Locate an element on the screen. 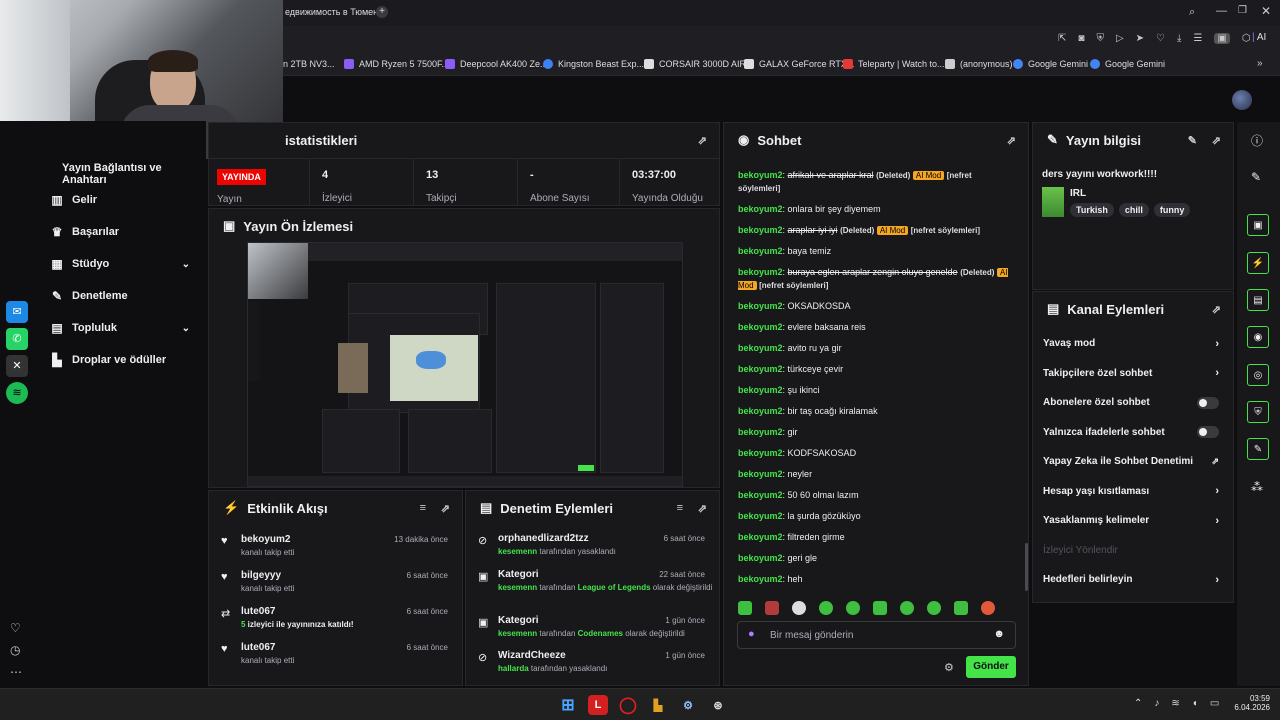 The width and height of the screenshot is (1280, 720). extensions-icon: ⬡ is located at coordinates (1246, 38).